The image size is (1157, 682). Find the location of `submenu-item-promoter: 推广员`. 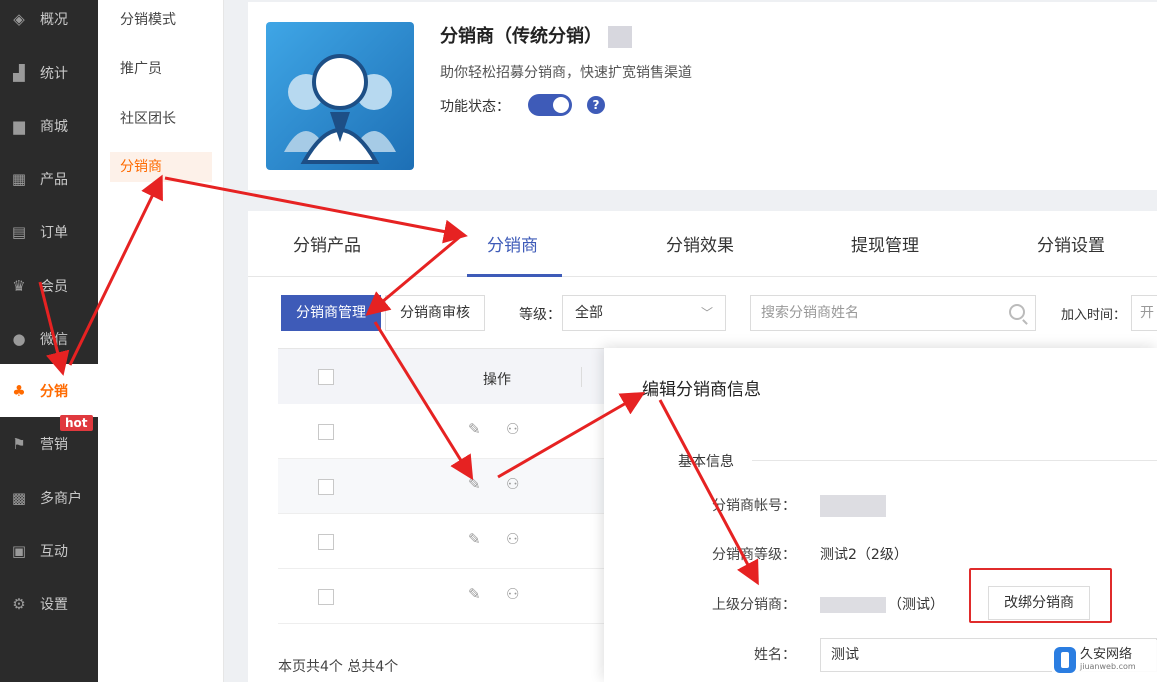

submenu-item-promoter: 推广员 is located at coordinates (161, 69).